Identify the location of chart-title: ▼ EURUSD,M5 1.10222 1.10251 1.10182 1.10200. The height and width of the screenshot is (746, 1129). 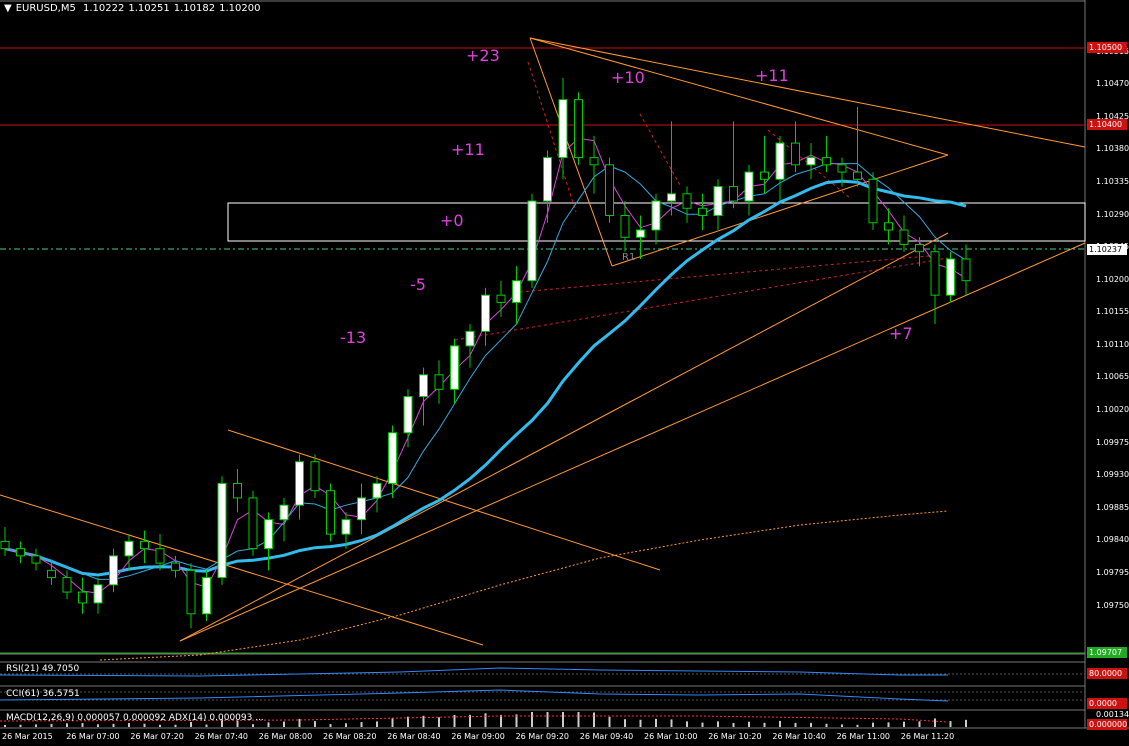
(134, 8).